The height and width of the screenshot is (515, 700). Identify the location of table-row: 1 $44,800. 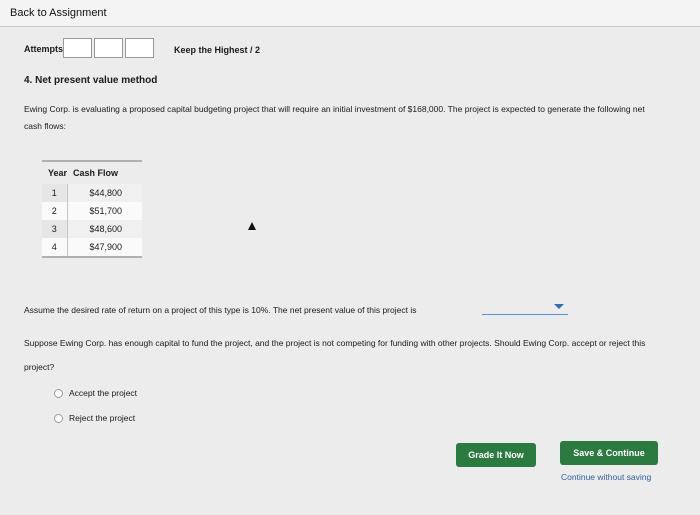
(92, 193).